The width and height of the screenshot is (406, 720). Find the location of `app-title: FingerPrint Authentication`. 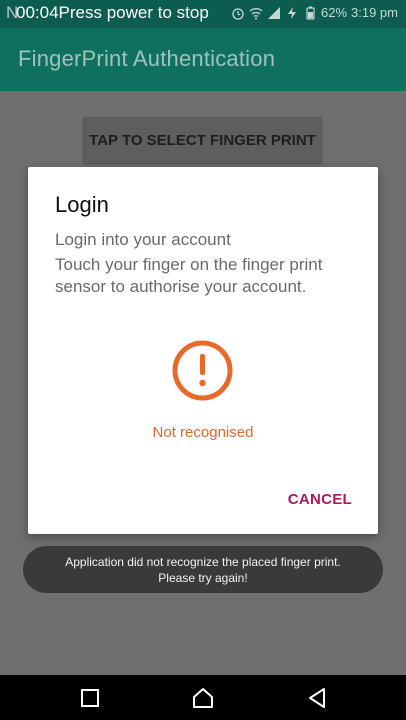

app-title: FingerPrint Authentication is located at coordinates (147, 58).